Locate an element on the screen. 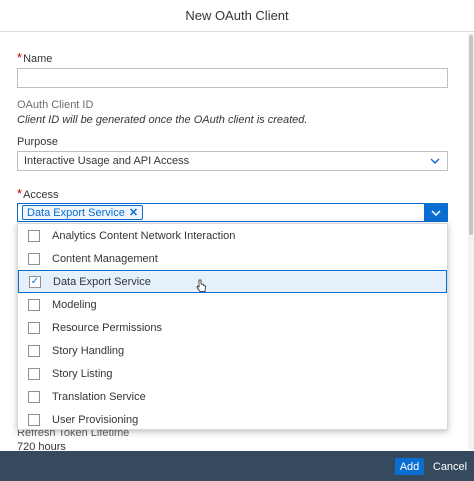 The height and width of the screenshot is (481, 474). access-token-label: Data Export Service is located at coordinates (76, 212).